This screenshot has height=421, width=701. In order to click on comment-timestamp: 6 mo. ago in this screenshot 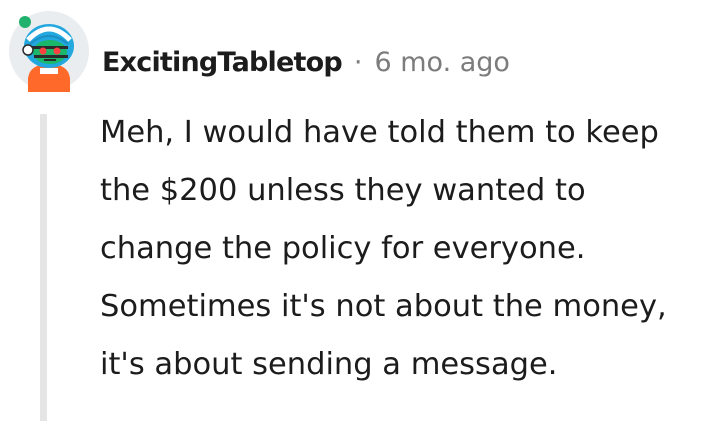, I will do `click(441, 62)`.